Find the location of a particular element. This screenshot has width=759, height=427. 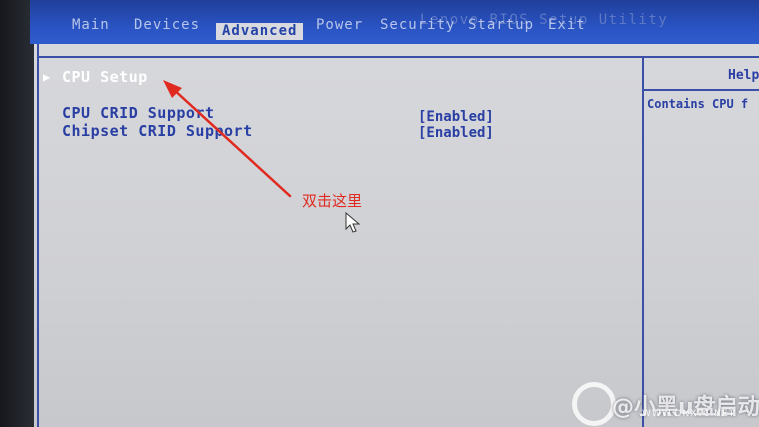

watermark-logo-icon is located at coordinates (594, 404).